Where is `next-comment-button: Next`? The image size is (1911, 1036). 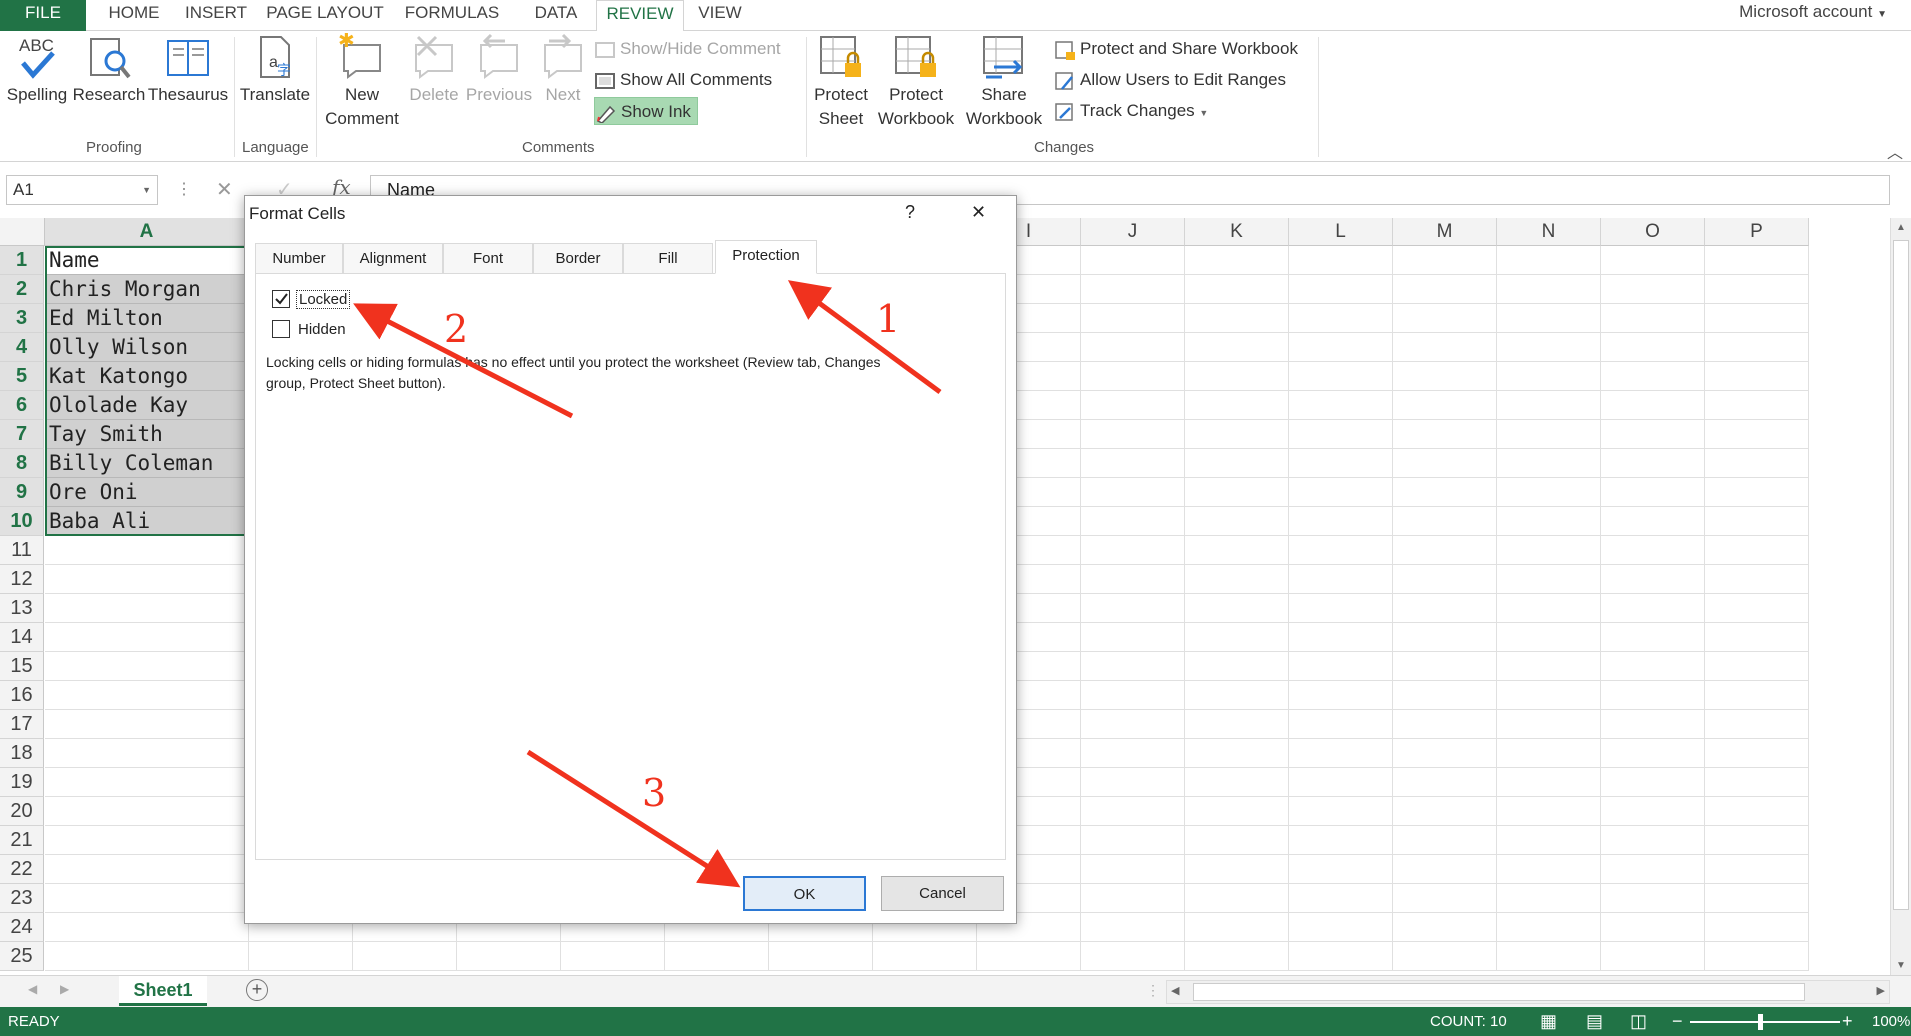 next-comment-button: Next is located at coordinates (563, 70).